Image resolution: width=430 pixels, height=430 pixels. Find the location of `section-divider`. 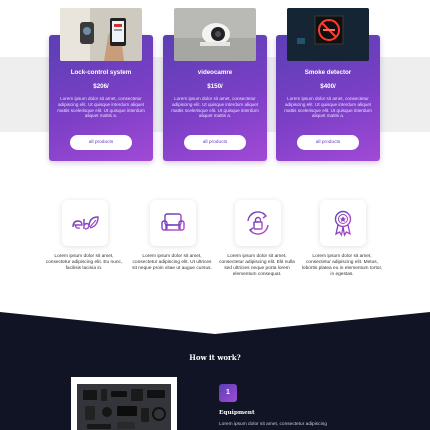

section-divider is located at coordinates (215, 323).